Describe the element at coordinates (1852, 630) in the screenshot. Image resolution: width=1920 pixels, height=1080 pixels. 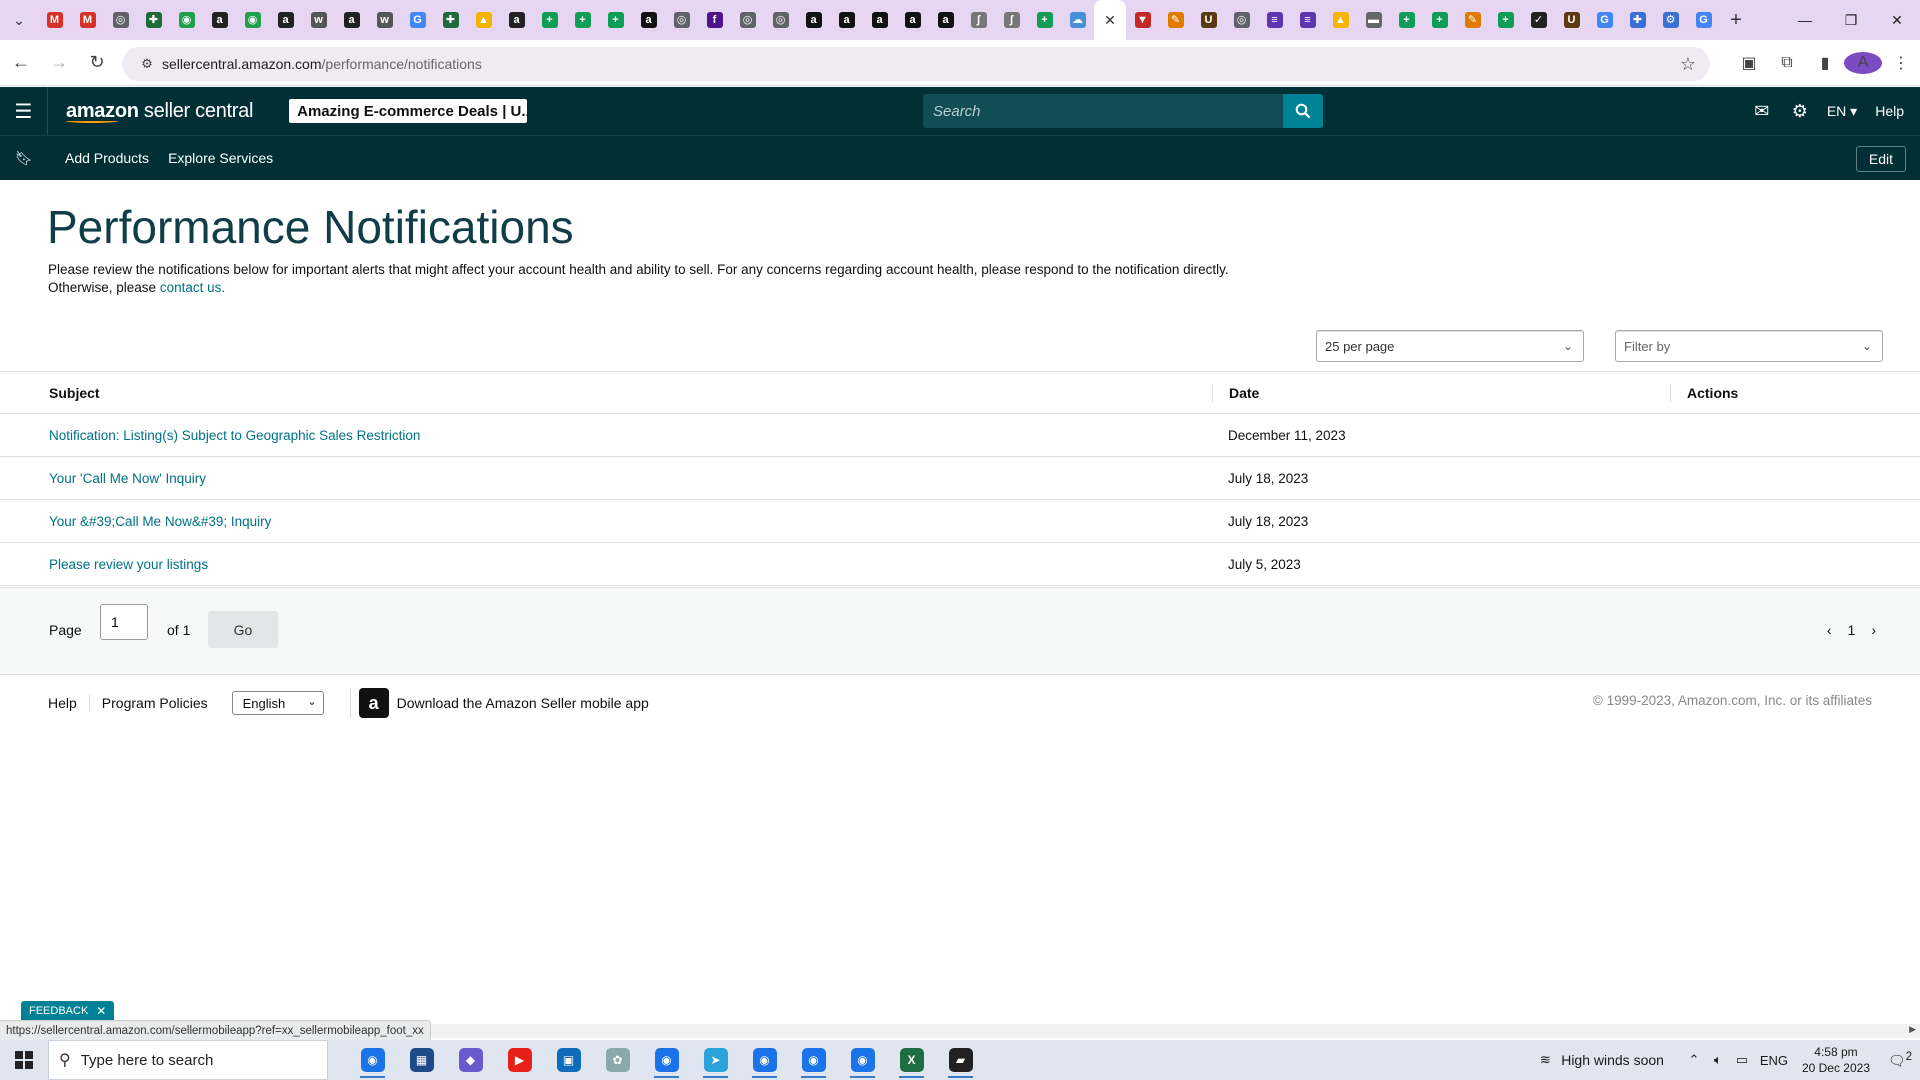
I see `current-page-number: 1` at that location.